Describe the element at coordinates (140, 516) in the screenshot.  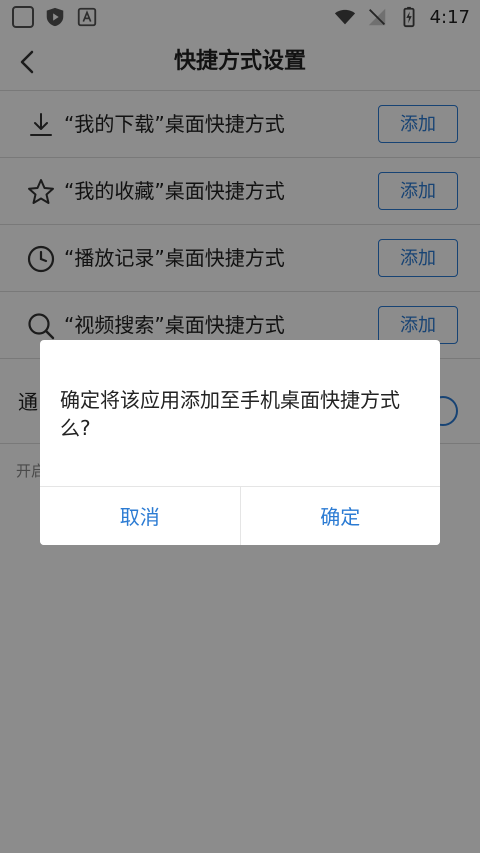
I see `cancel-button: 取消` at that location.